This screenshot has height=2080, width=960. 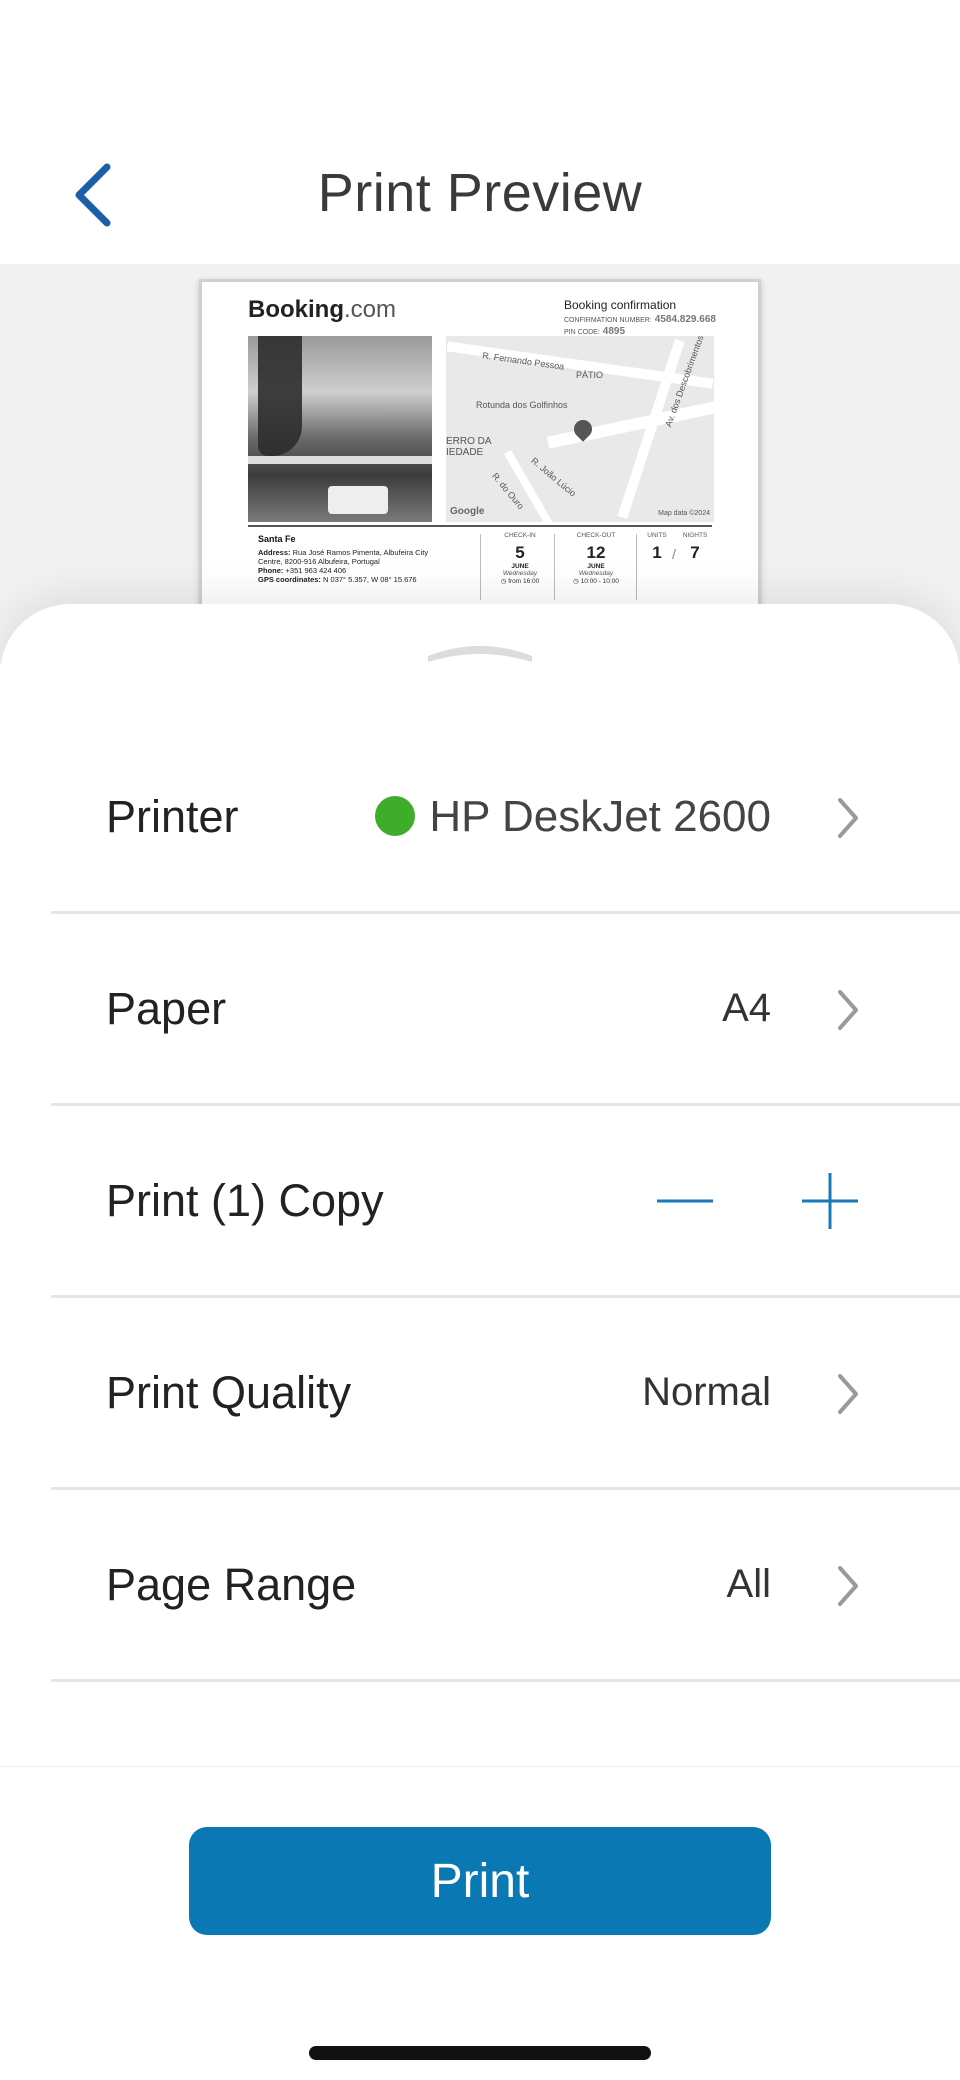 I want to click on page-range-value: All, so click(x=748, y=1584).